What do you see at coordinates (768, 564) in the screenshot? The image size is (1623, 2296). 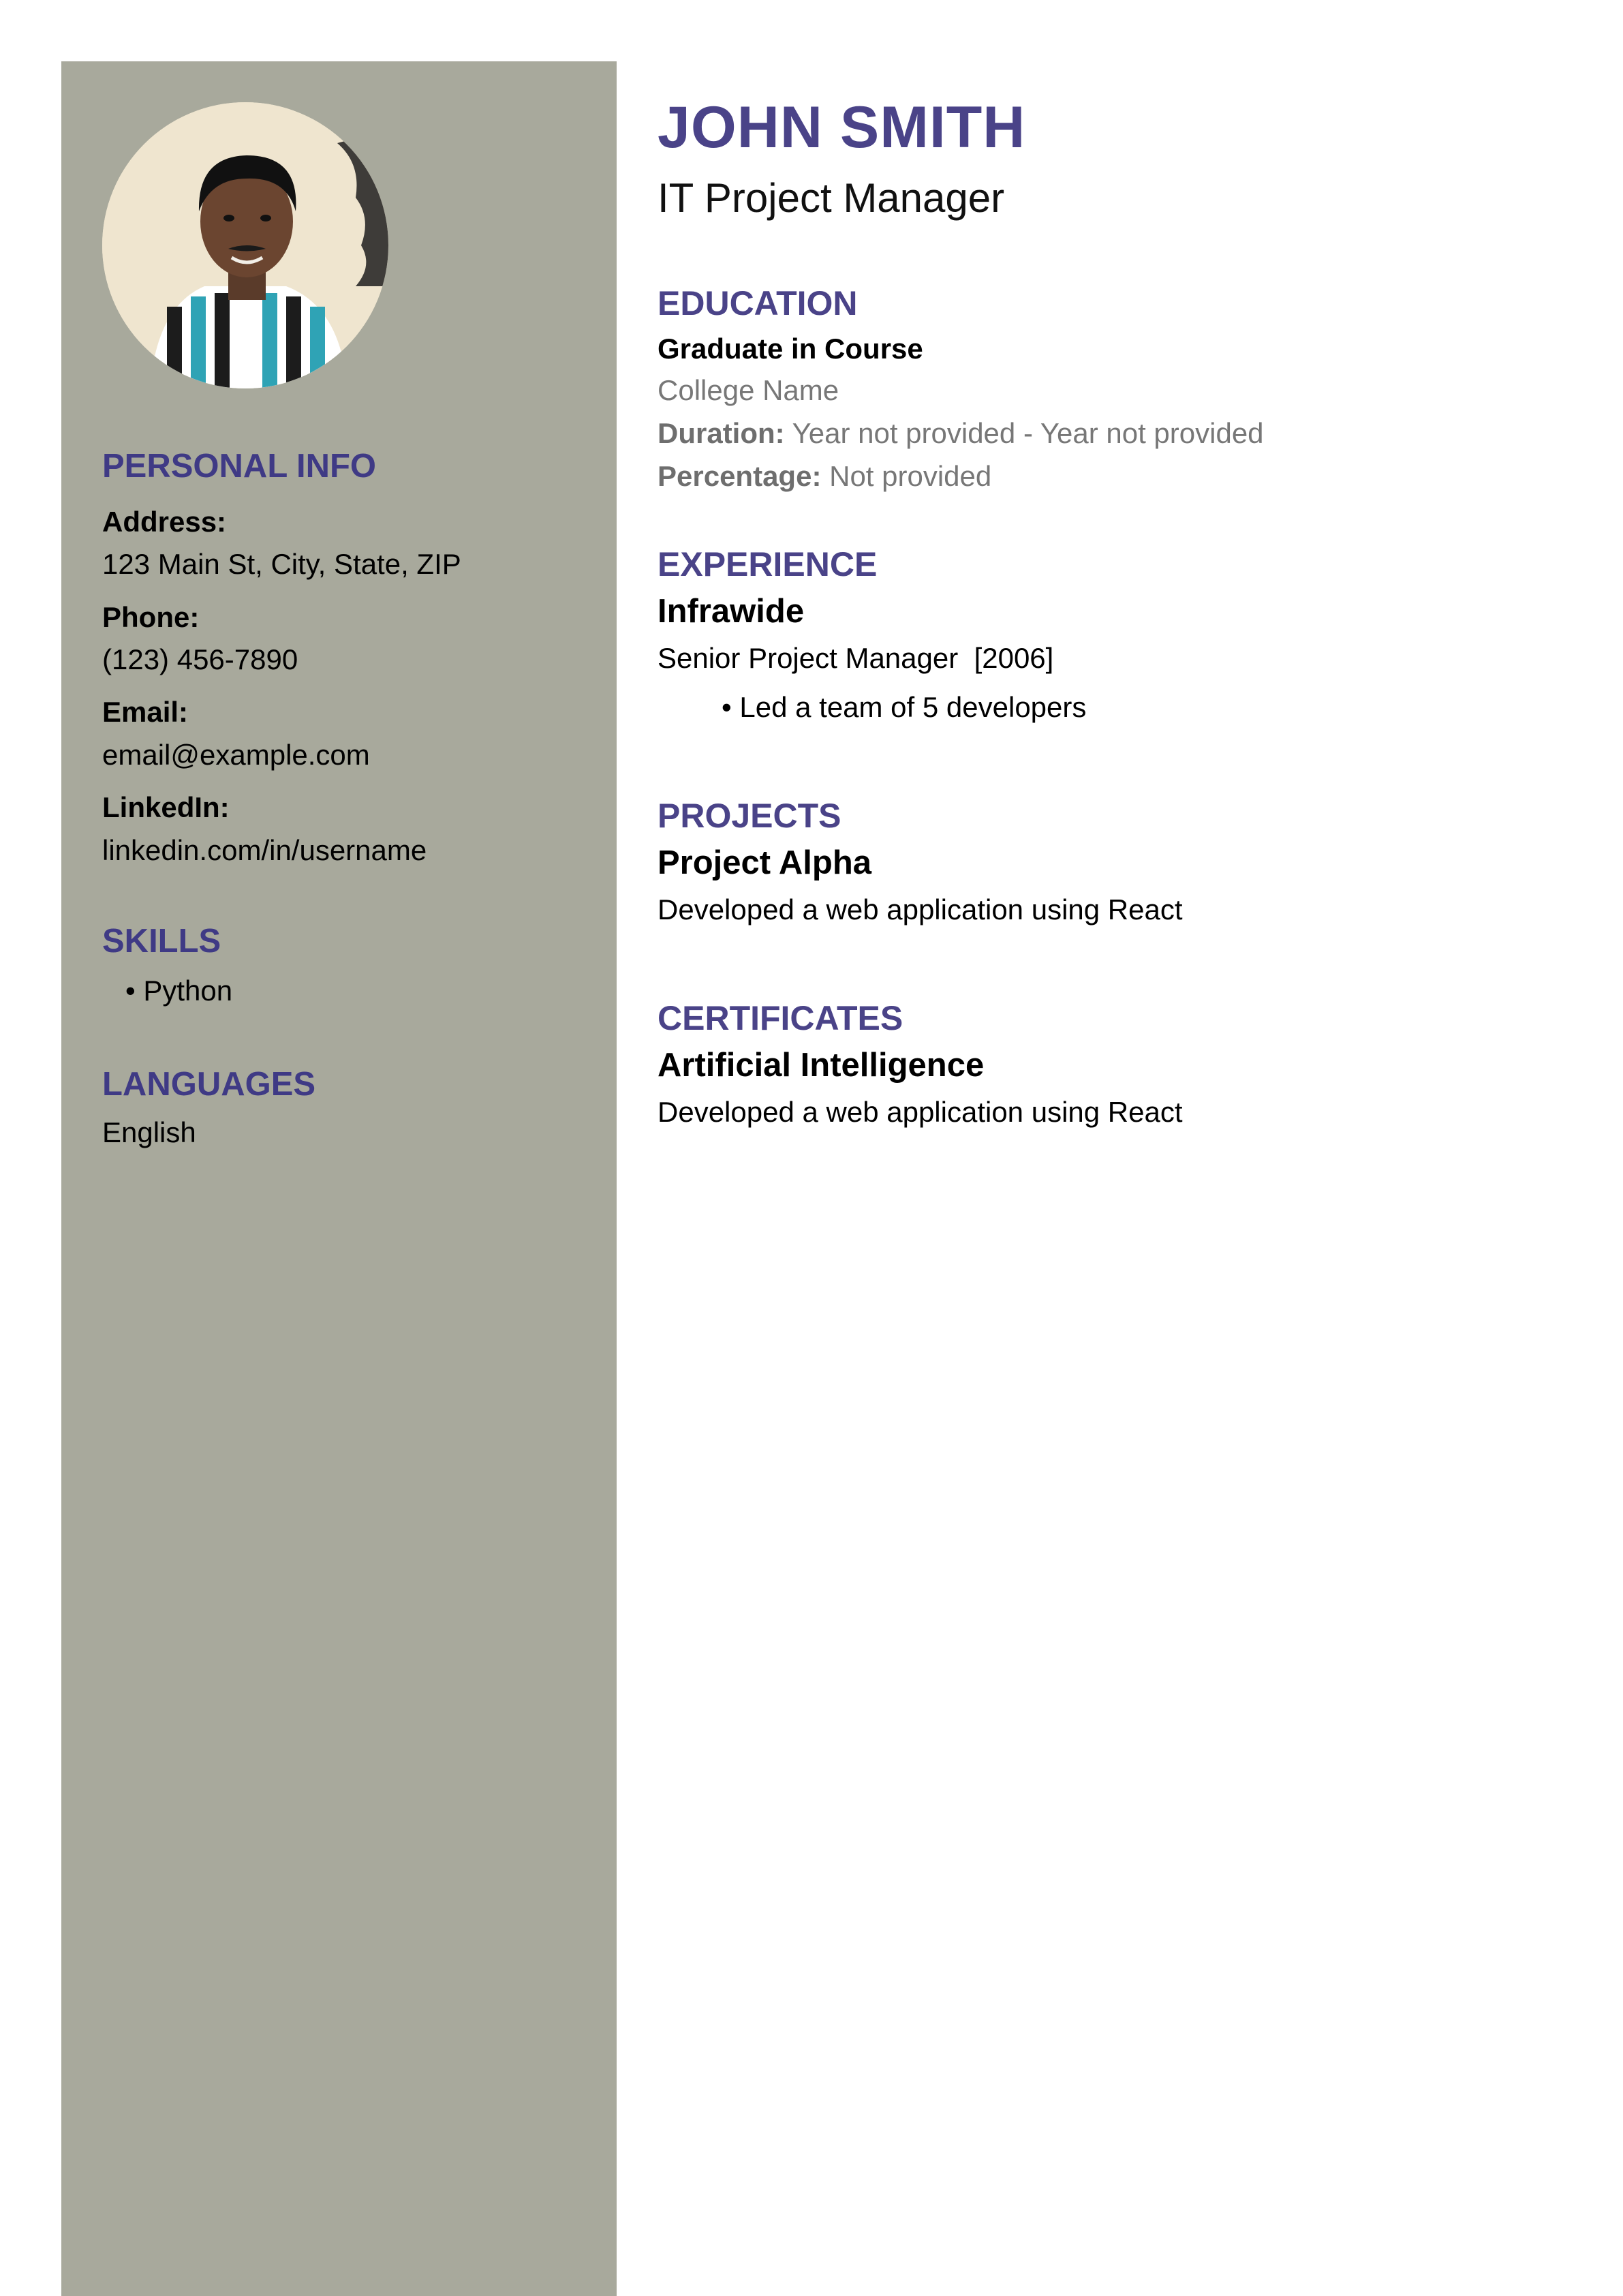 I see `experience-heading: EXPERIENCE` at bounding box center [768, 564].